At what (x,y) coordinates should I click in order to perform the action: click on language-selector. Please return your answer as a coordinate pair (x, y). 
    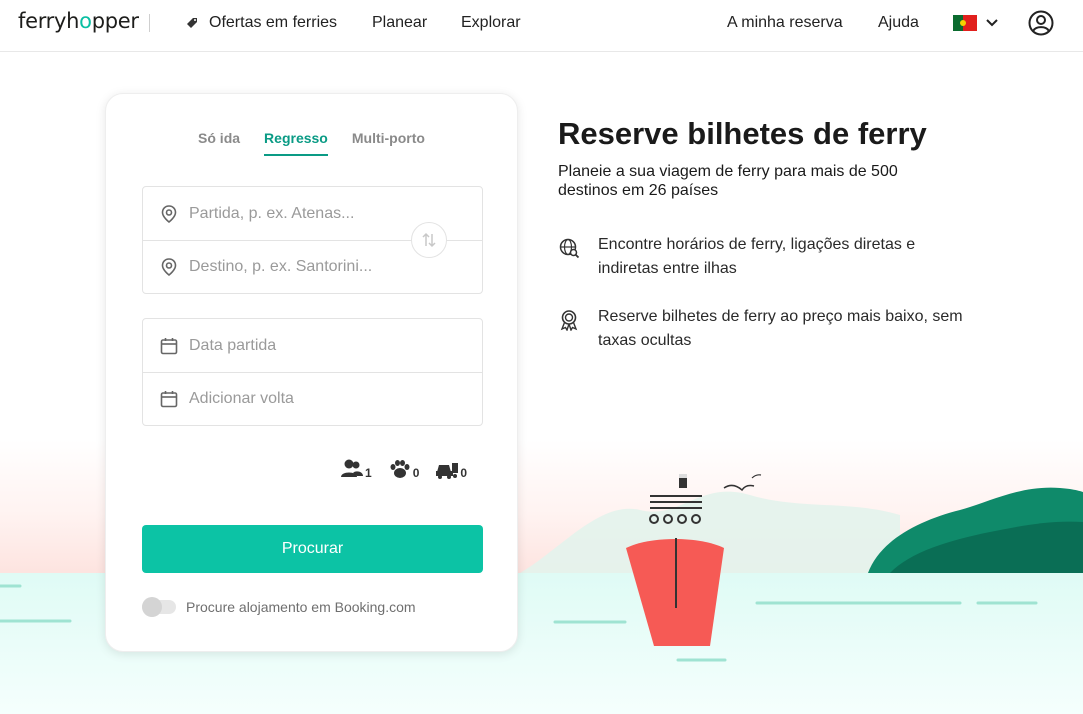
    Looking at the image, I should click on (976, 23).